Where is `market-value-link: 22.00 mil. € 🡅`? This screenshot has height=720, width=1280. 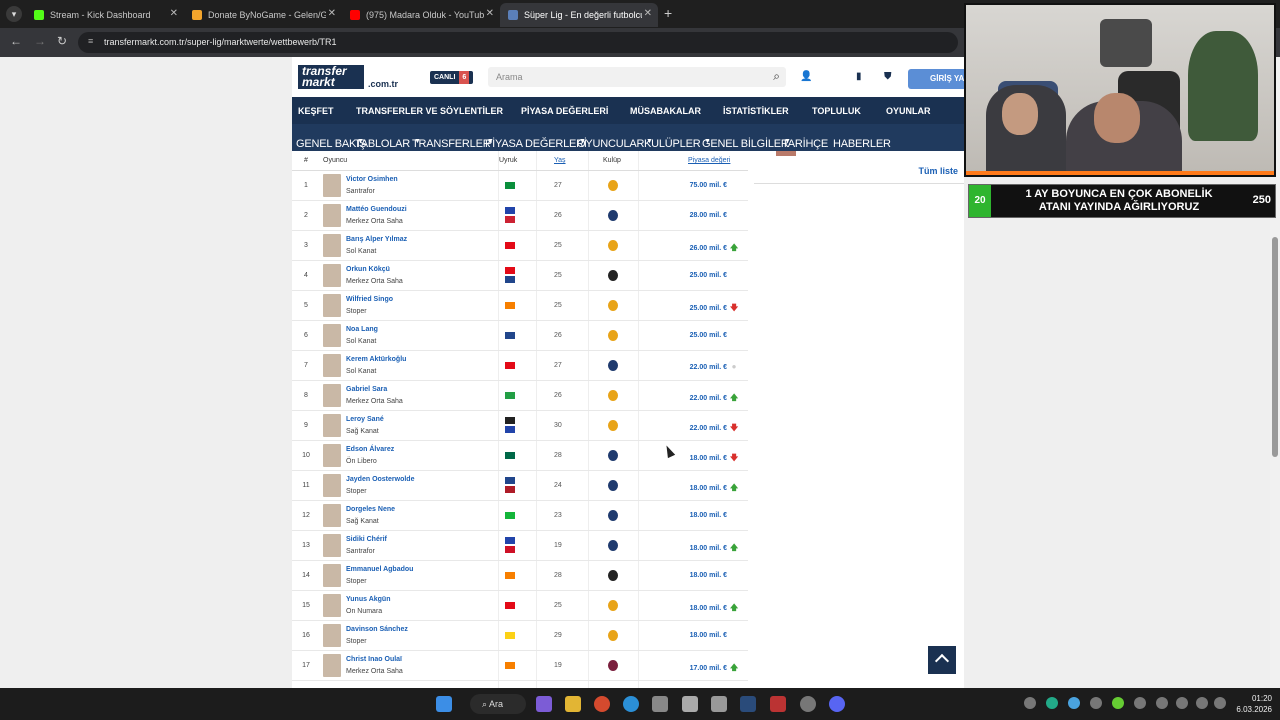 market-value-link: 22.00 mil. € 🡅 is located at coordinates (714, 399).